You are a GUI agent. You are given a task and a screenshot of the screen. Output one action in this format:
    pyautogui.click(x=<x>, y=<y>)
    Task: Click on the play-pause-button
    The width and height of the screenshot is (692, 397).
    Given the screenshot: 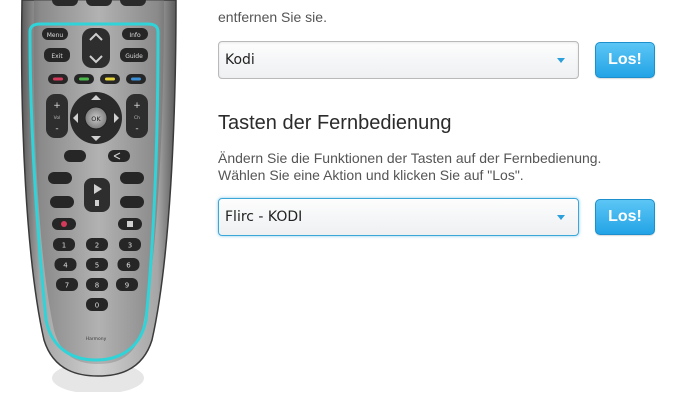 What is the action you would take?
    pyautogui.click(x=97, y=195)
    